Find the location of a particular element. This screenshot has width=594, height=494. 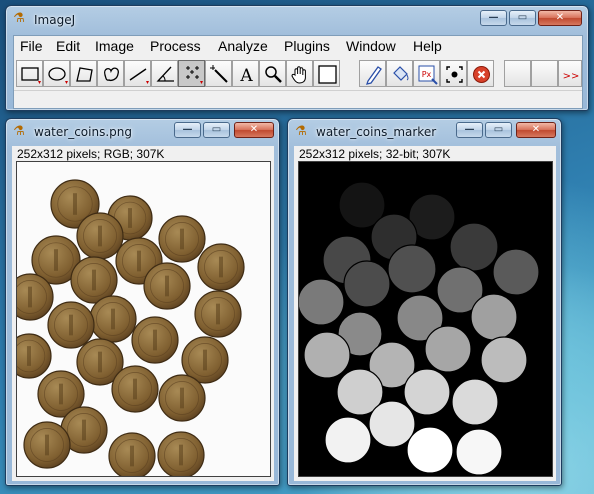

flood-fill-tool is located at coordinates (399, 73).